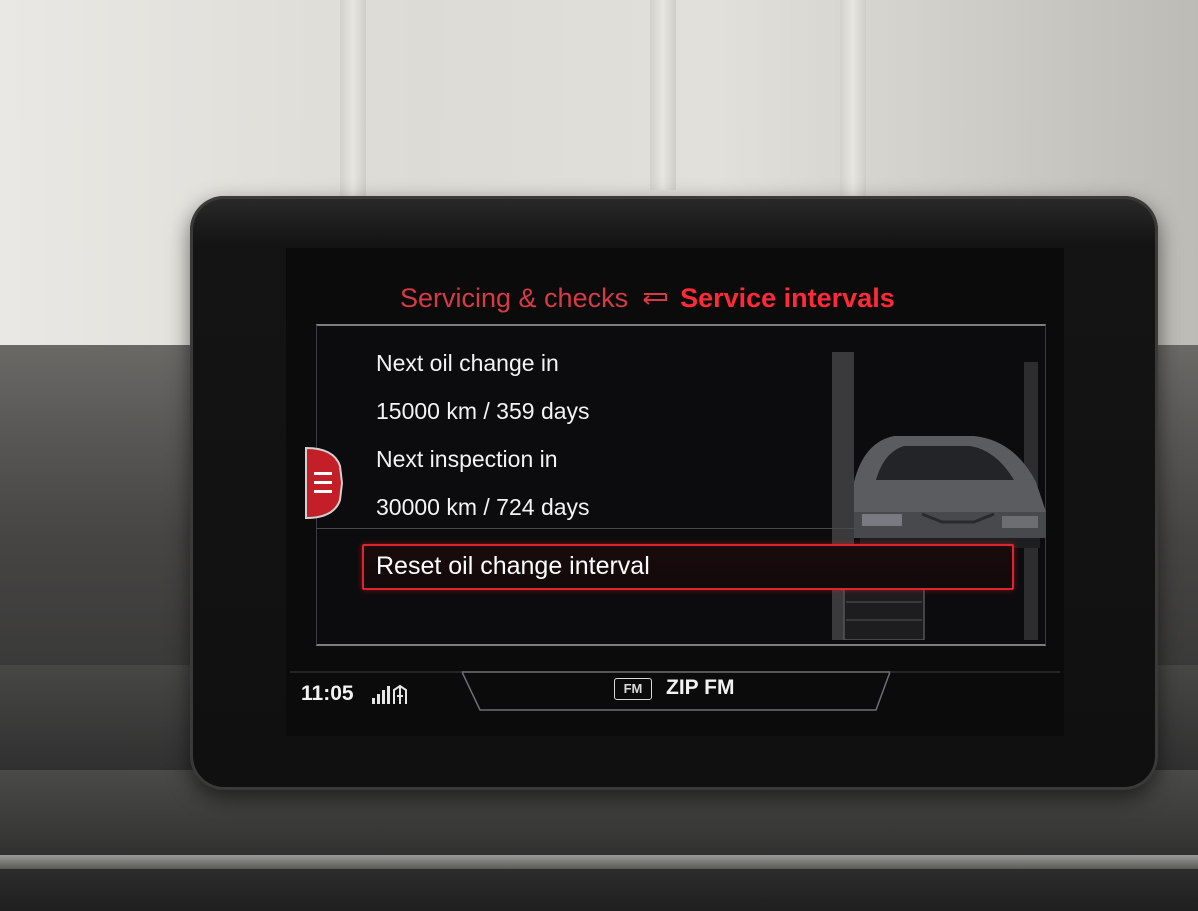 Image resolution: width=1198 pixels, height=911 pixels. Describe the element at coordinates (655, 298) in the screenshot. I see `return-arrow-icon` at that location.